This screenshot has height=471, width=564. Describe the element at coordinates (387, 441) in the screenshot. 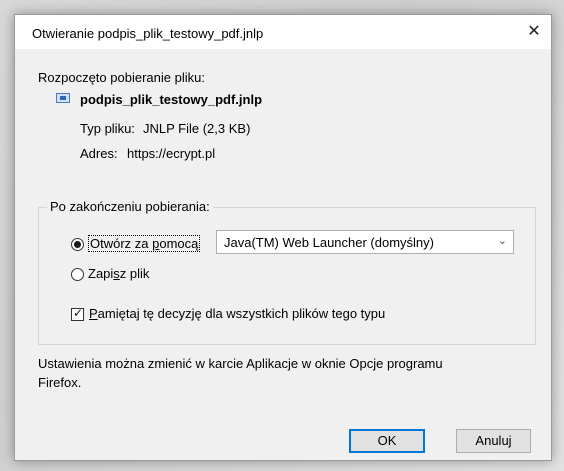

I see `ok-button: OK` at that location.